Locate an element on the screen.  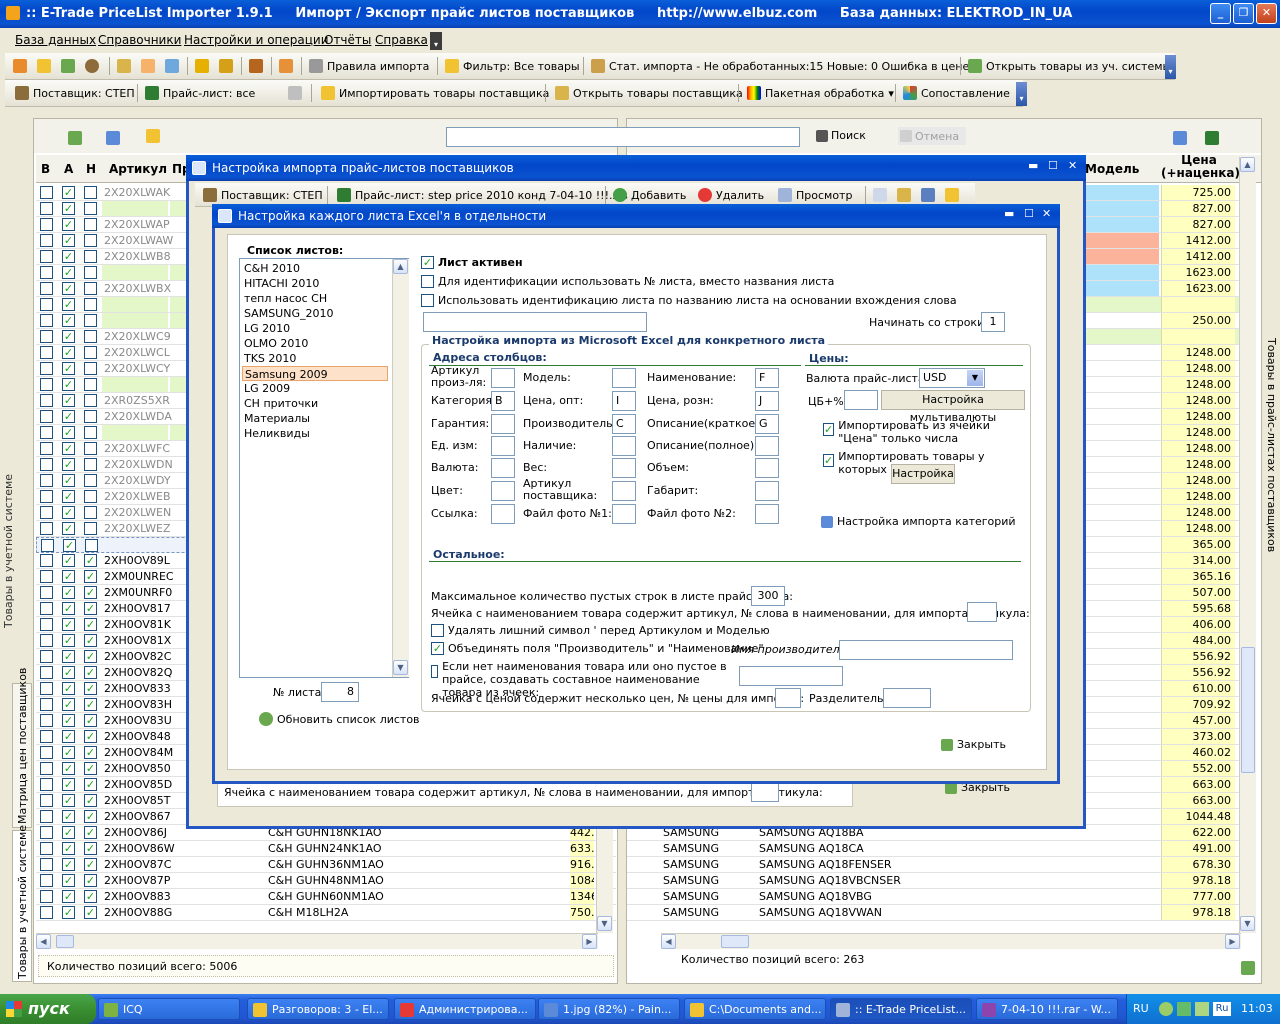
pricelist-selector: Прайс-лист: все is located at coordinates (200, 93).